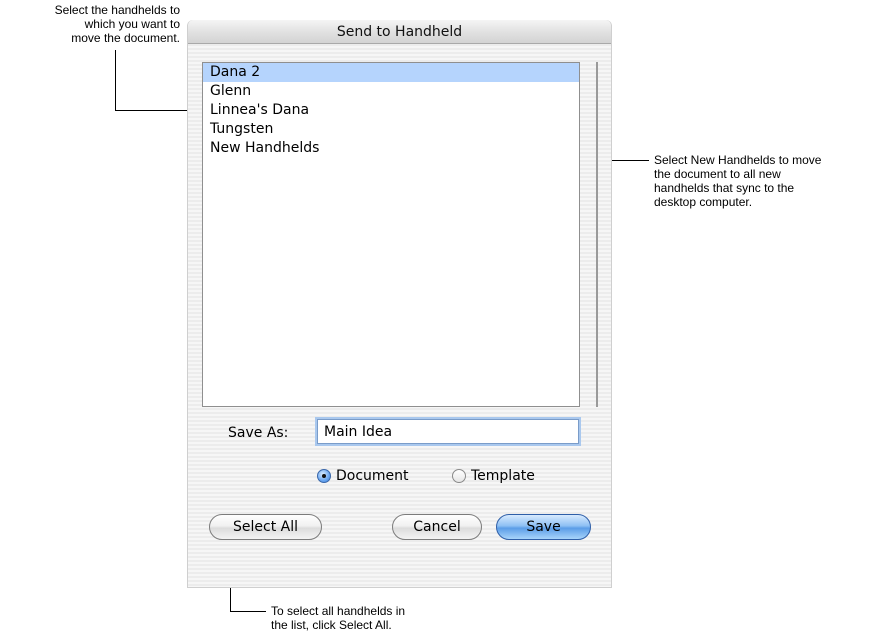 The height and width of the screenshot is (641, 892). Describe the element at coordinates (437, 527) in the screenshot. I see `cancel-button: Cancel` at that location.